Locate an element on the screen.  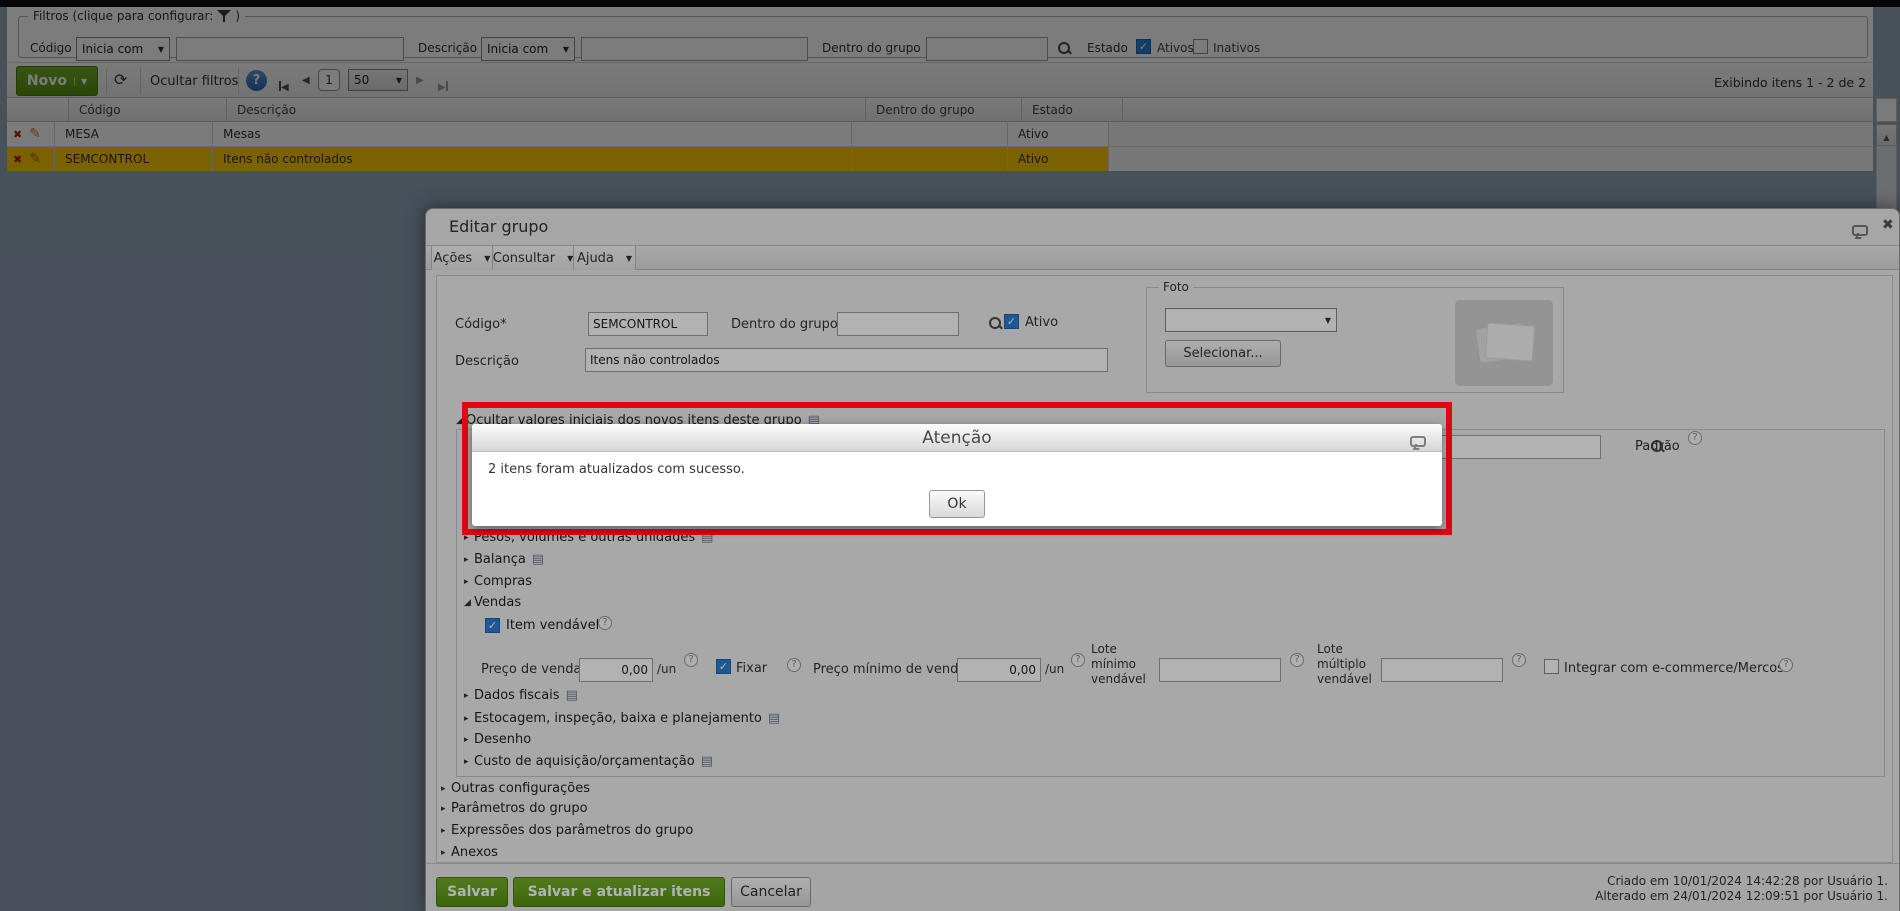
ok-button: Ok is located at coordinates (957, 504).